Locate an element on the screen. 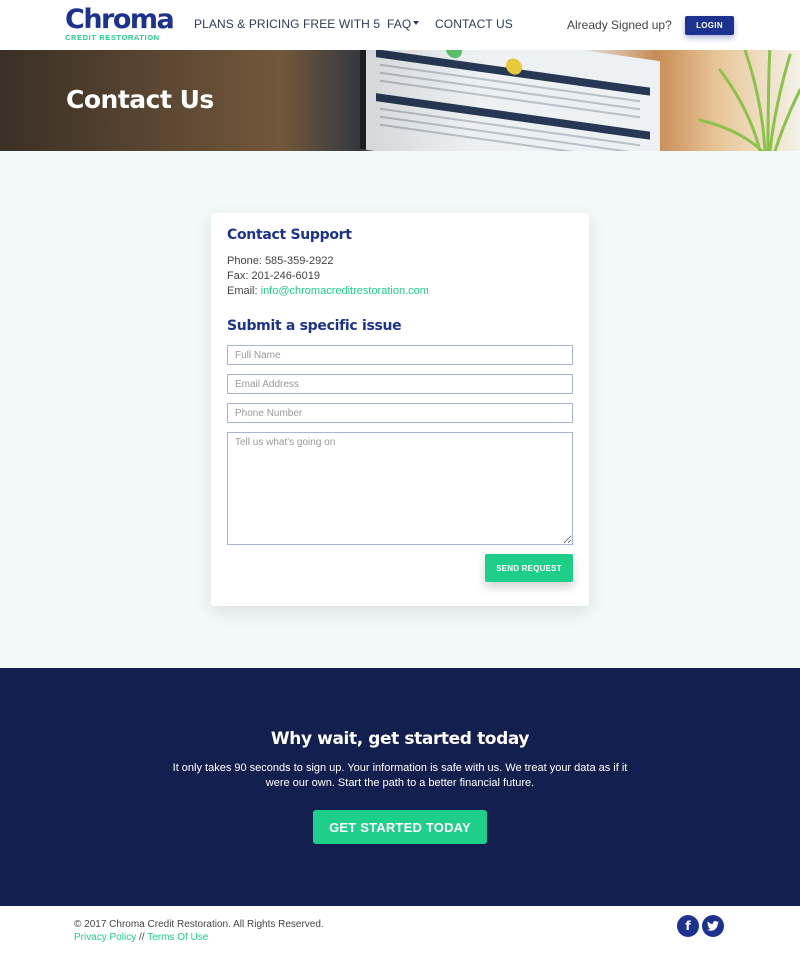 This screenshot has width=800, height=958. twitter-link is located at coordinates (713, 926).